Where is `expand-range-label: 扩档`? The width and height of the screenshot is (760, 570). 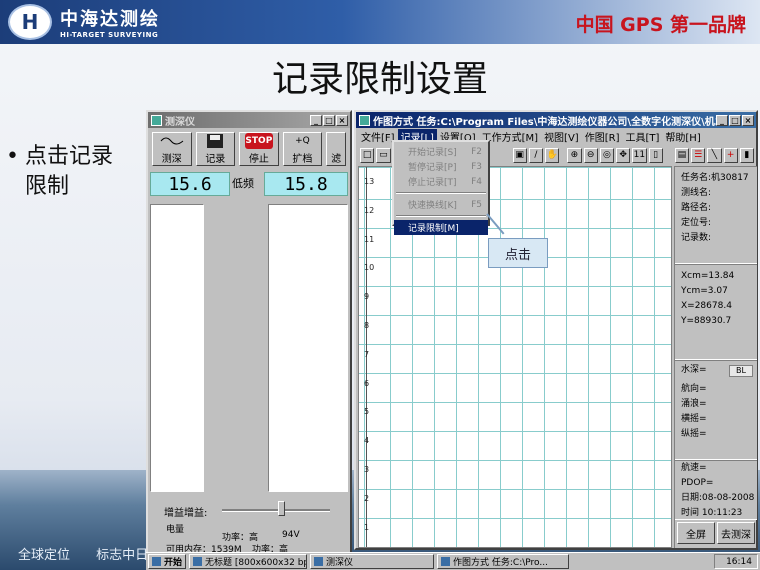
expand-range-label: 扩档 is located at coordinates (302, 159).